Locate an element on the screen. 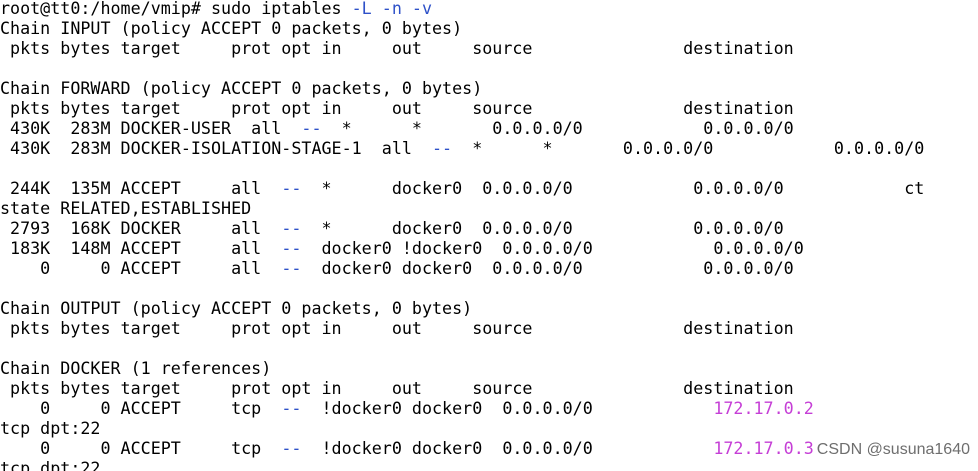 The image size is (978, 471). csdn-watermark: CSDN @susuna1640 is located at coordinates (893, 450).